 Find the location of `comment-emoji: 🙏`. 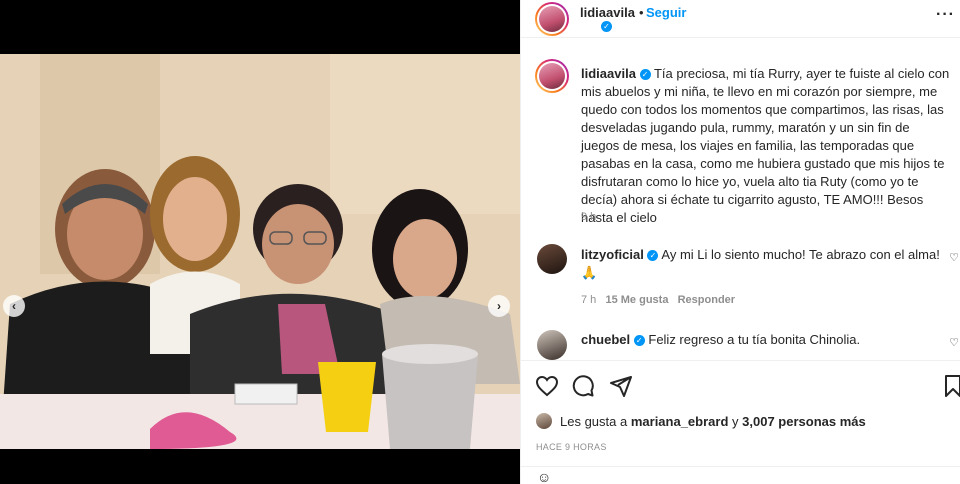

comment-emoji: 🙏 is located at coordinates (589, 273).